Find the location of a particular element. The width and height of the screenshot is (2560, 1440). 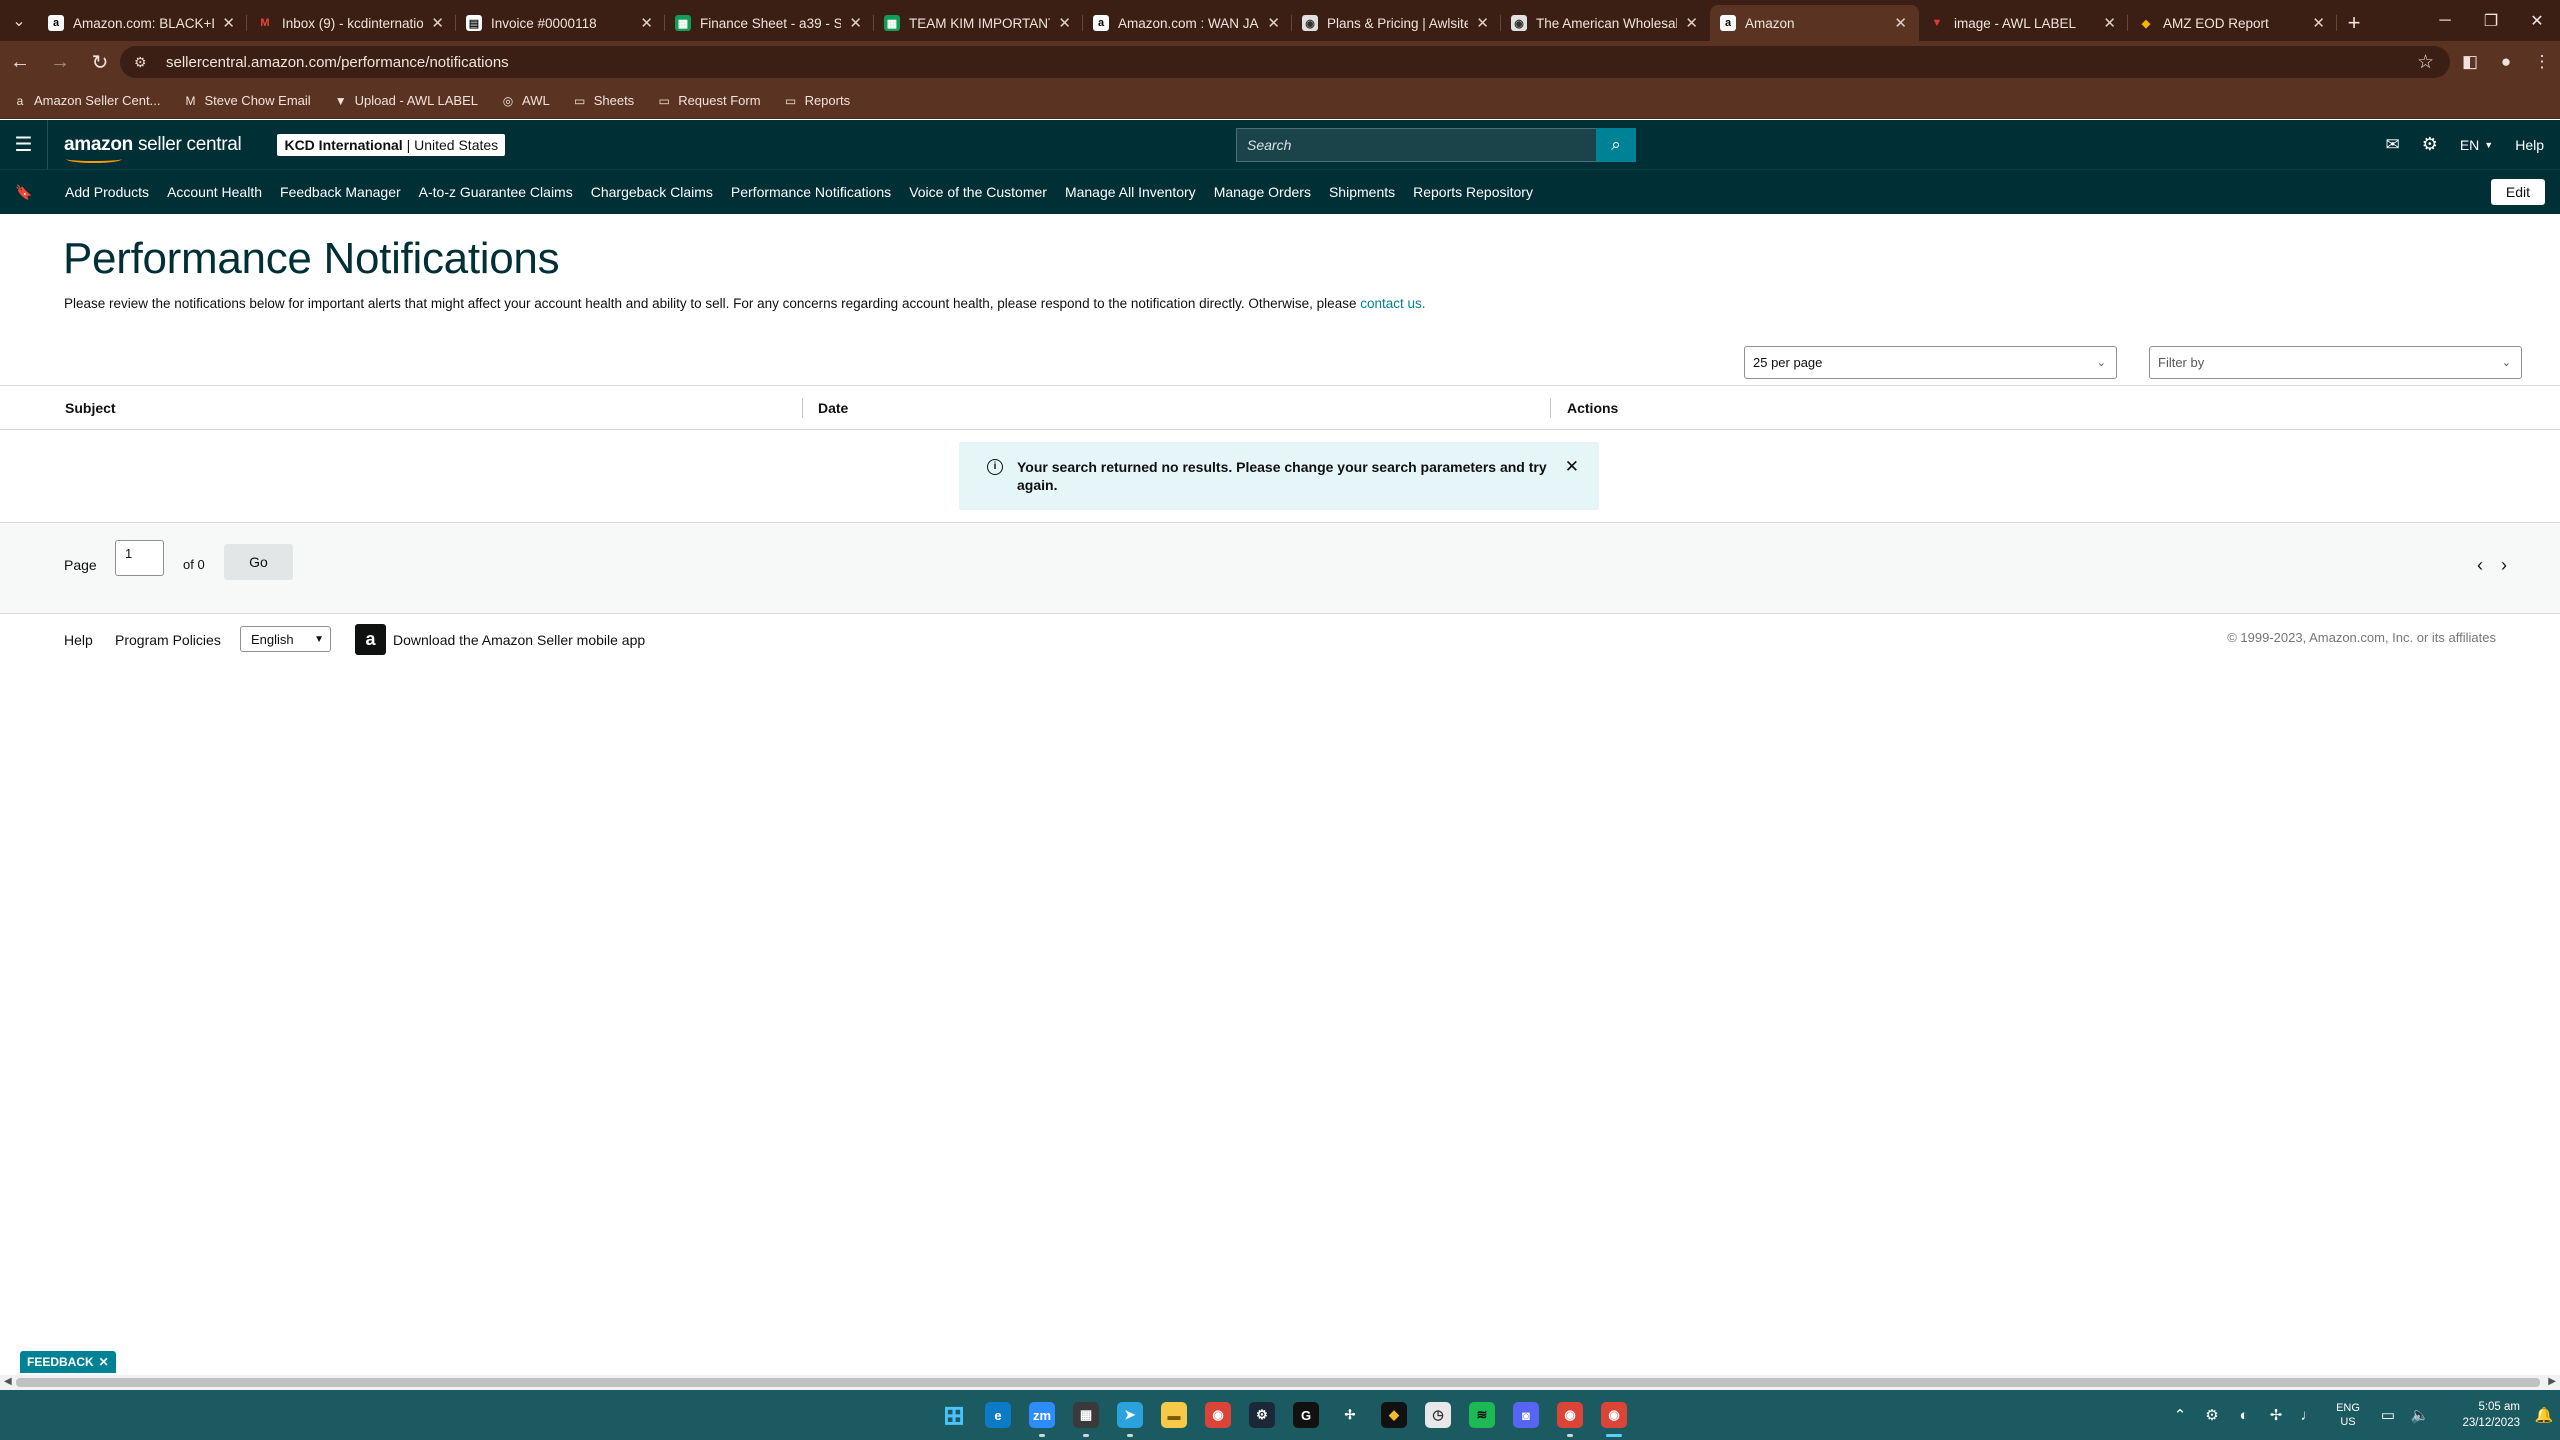

per-page-select: 25 per page ⌄ is located at coordinates (1930, 362).